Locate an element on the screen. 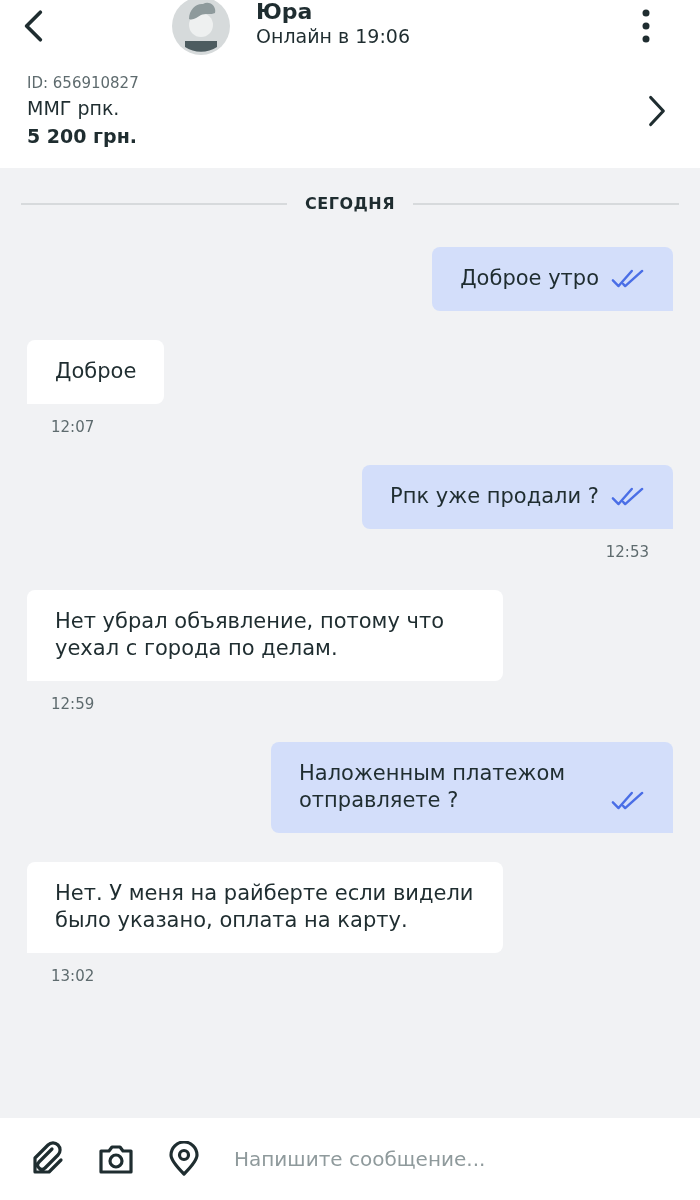 Image resolution: width=700 pixels, height=1200 pixels. listing-title: ММГ рпк. is located at coordinates (74, 108).